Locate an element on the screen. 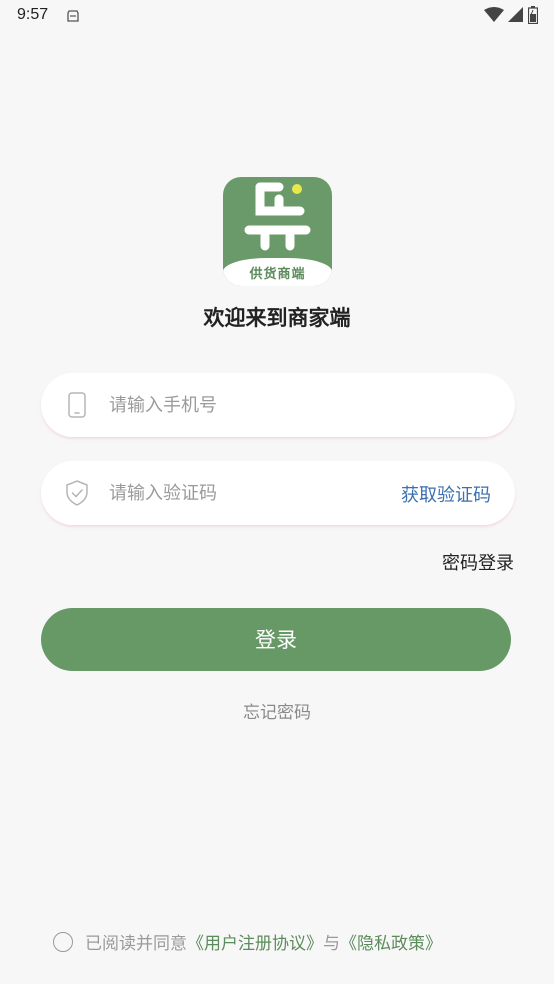 This screenshot has width=554, height=984. forgot-password-link: 忘记密码 is located at coordinates (277, 710).